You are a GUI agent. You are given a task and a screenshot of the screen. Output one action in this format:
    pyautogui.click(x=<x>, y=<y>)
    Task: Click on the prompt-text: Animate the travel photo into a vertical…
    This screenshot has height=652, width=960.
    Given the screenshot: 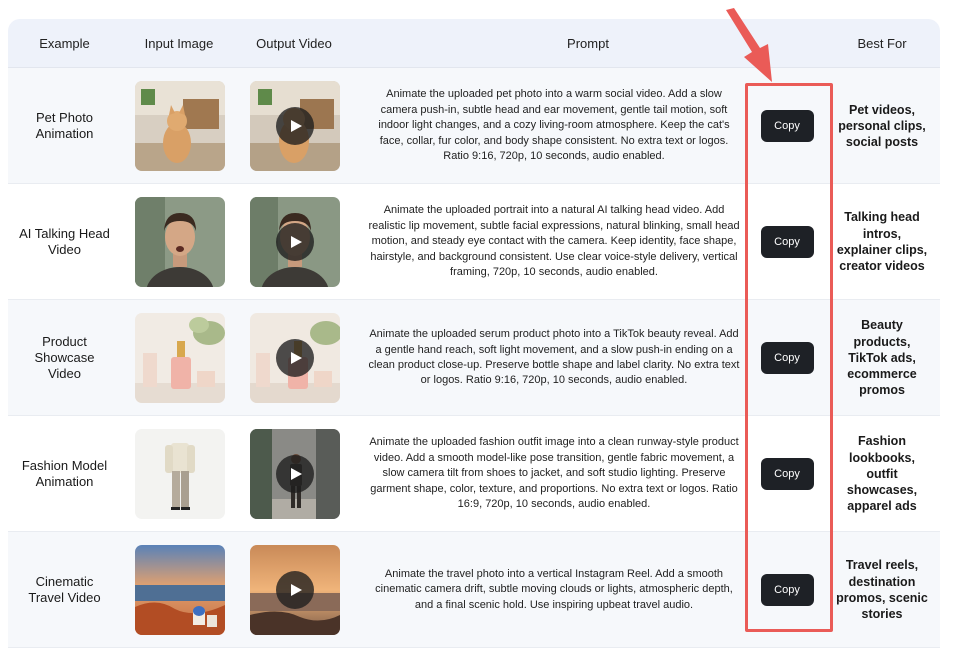 What is the action you would take?
    pyautogui.click(x=554, y=589)
    